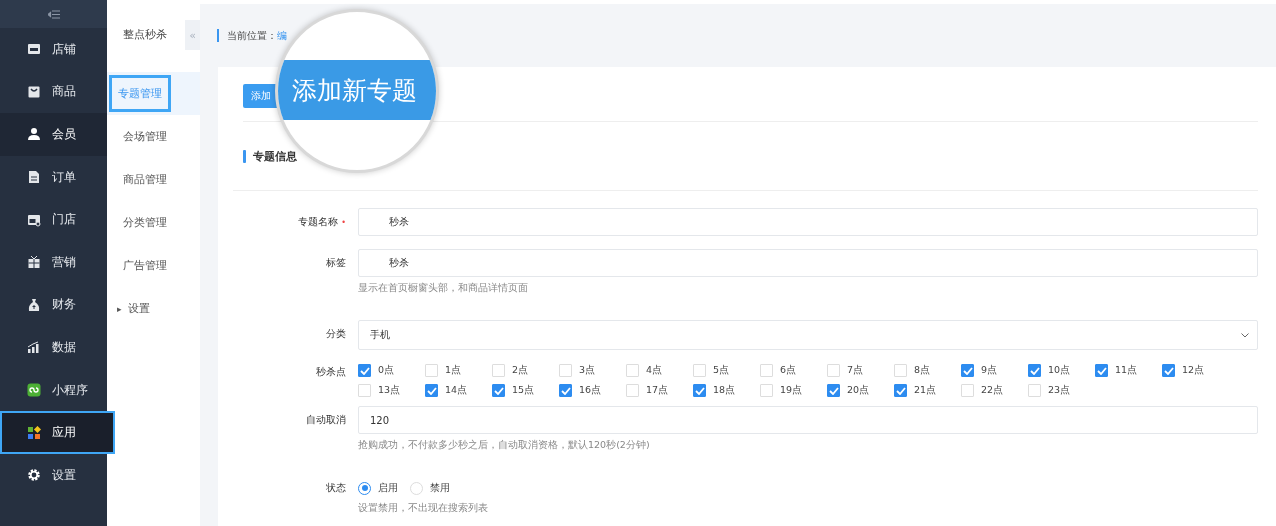  Describe the element at coordinates (1245, 335) in the screenshot. I see `chevron-down-icon` at that location.